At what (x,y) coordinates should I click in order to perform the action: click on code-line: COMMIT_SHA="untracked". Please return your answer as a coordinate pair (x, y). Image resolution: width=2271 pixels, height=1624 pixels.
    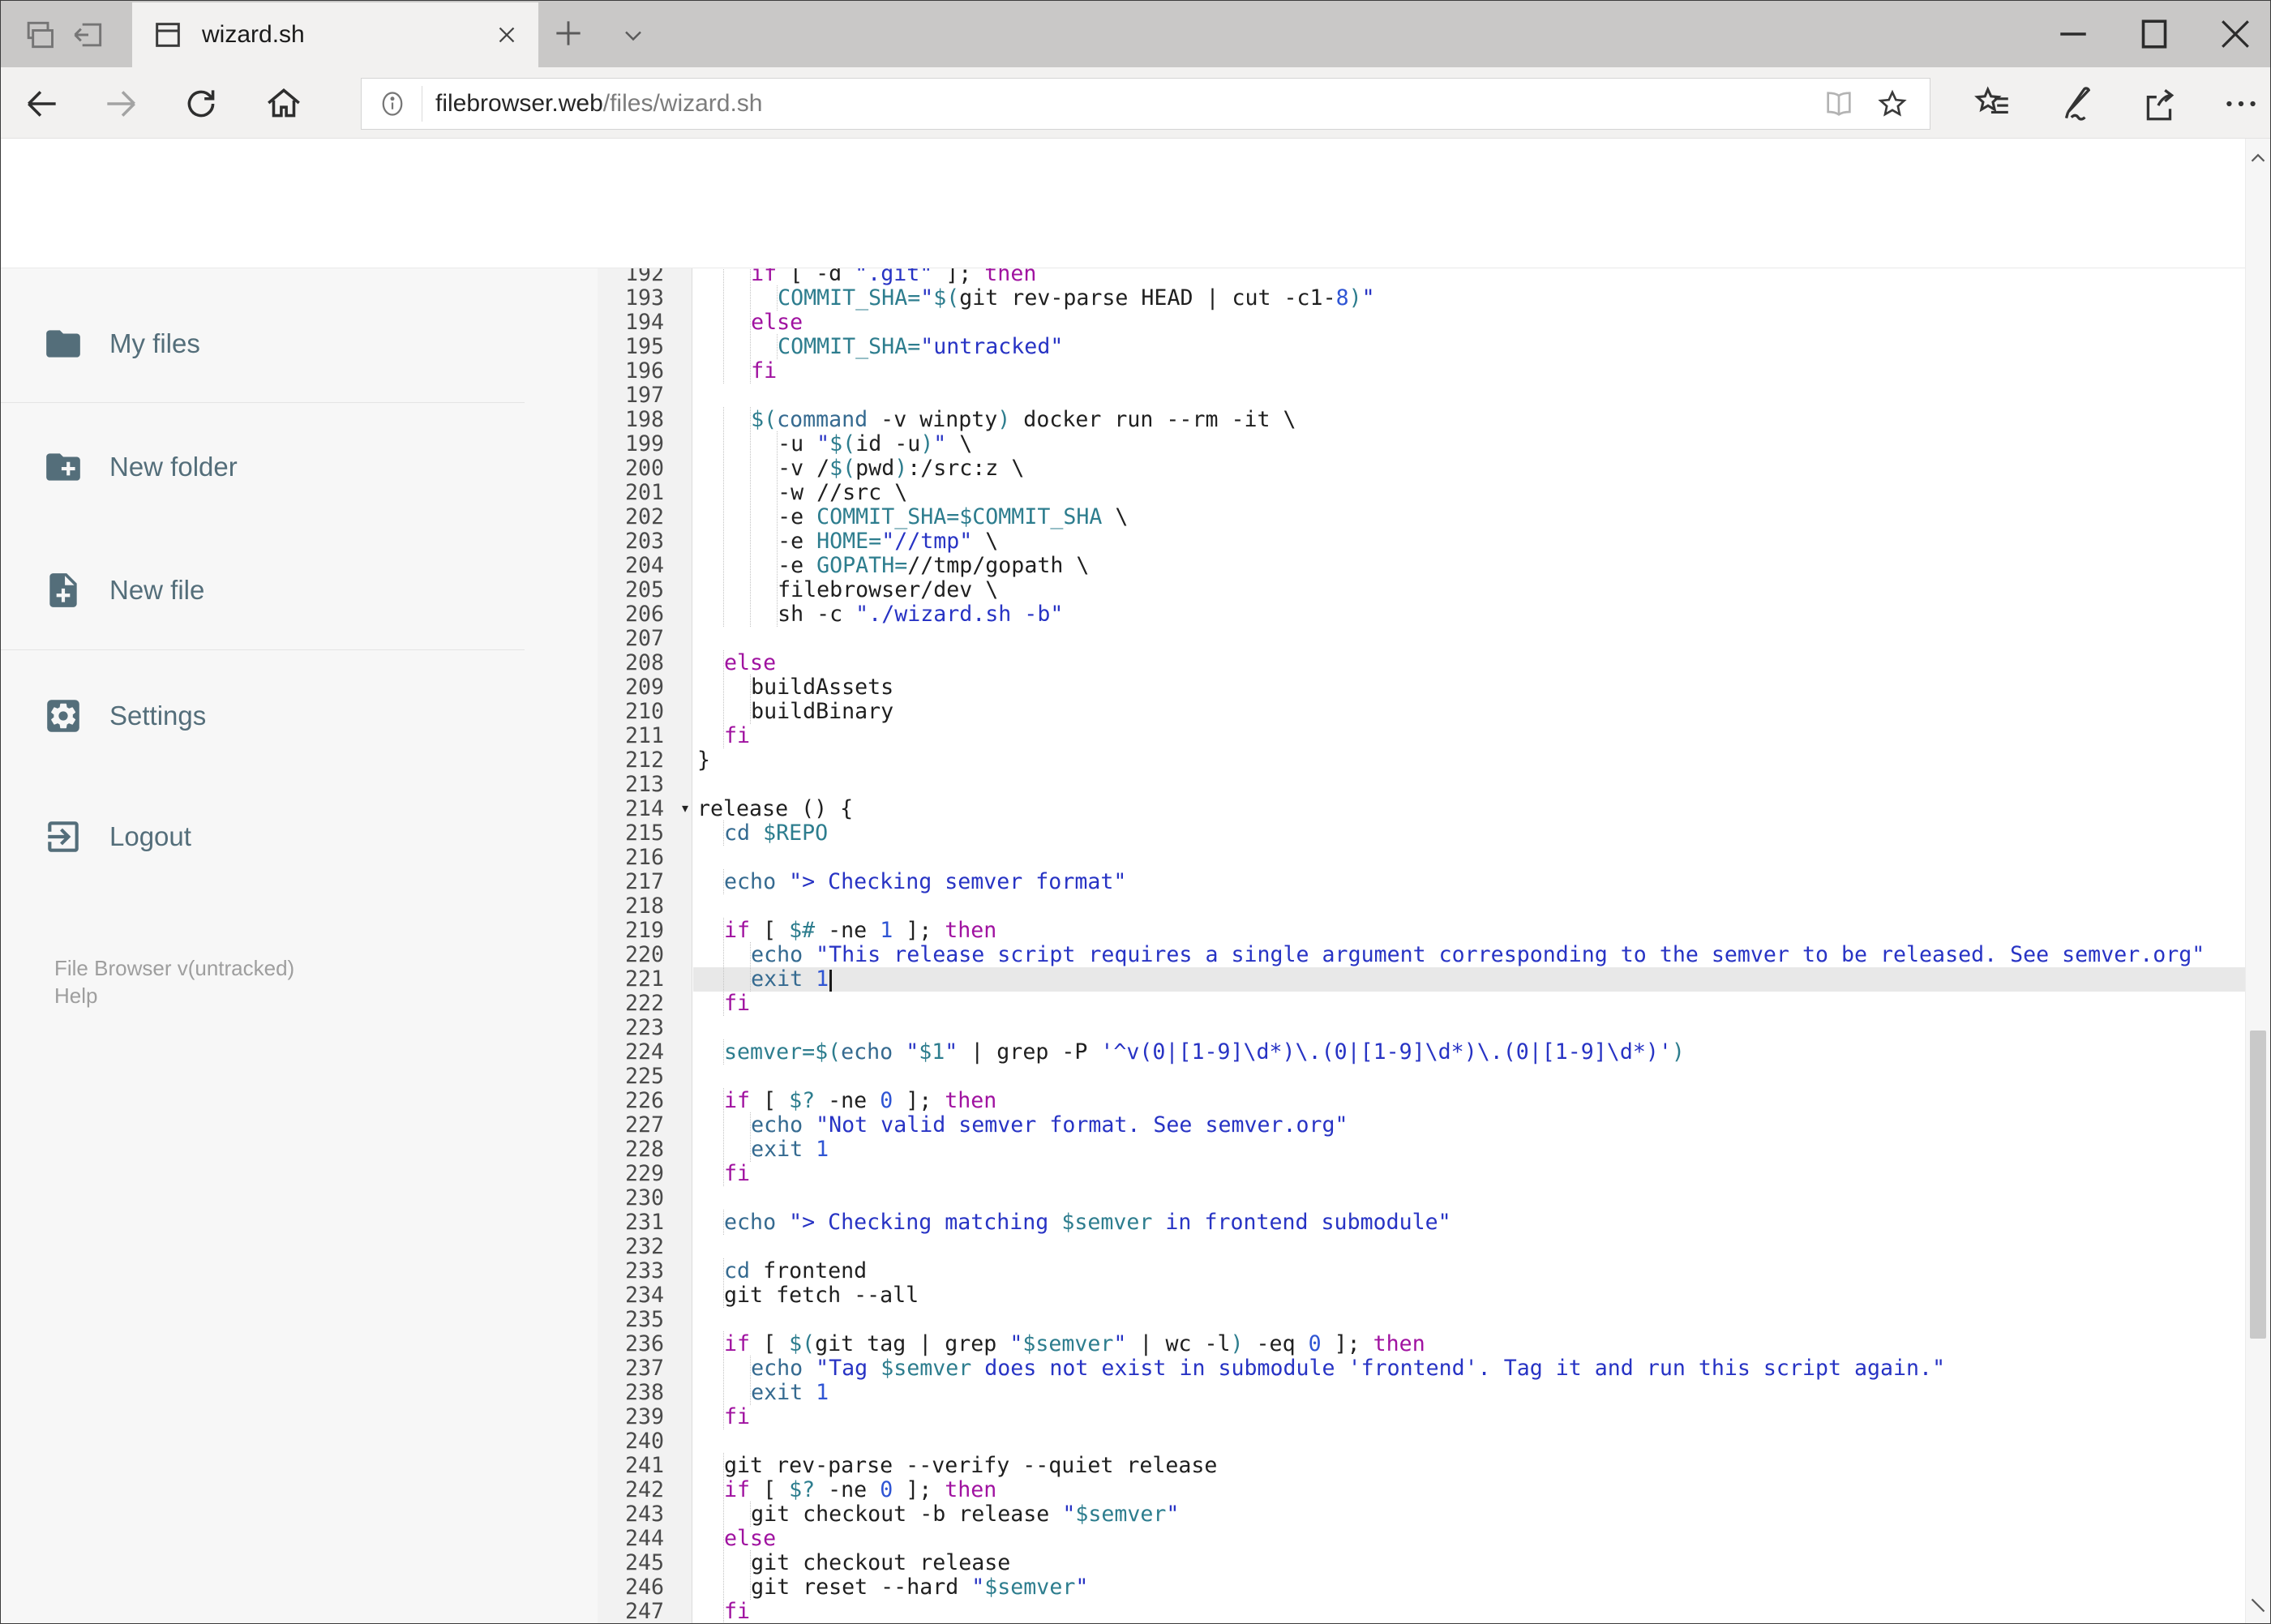
    Looking at the image, I should click on (1470, 346).